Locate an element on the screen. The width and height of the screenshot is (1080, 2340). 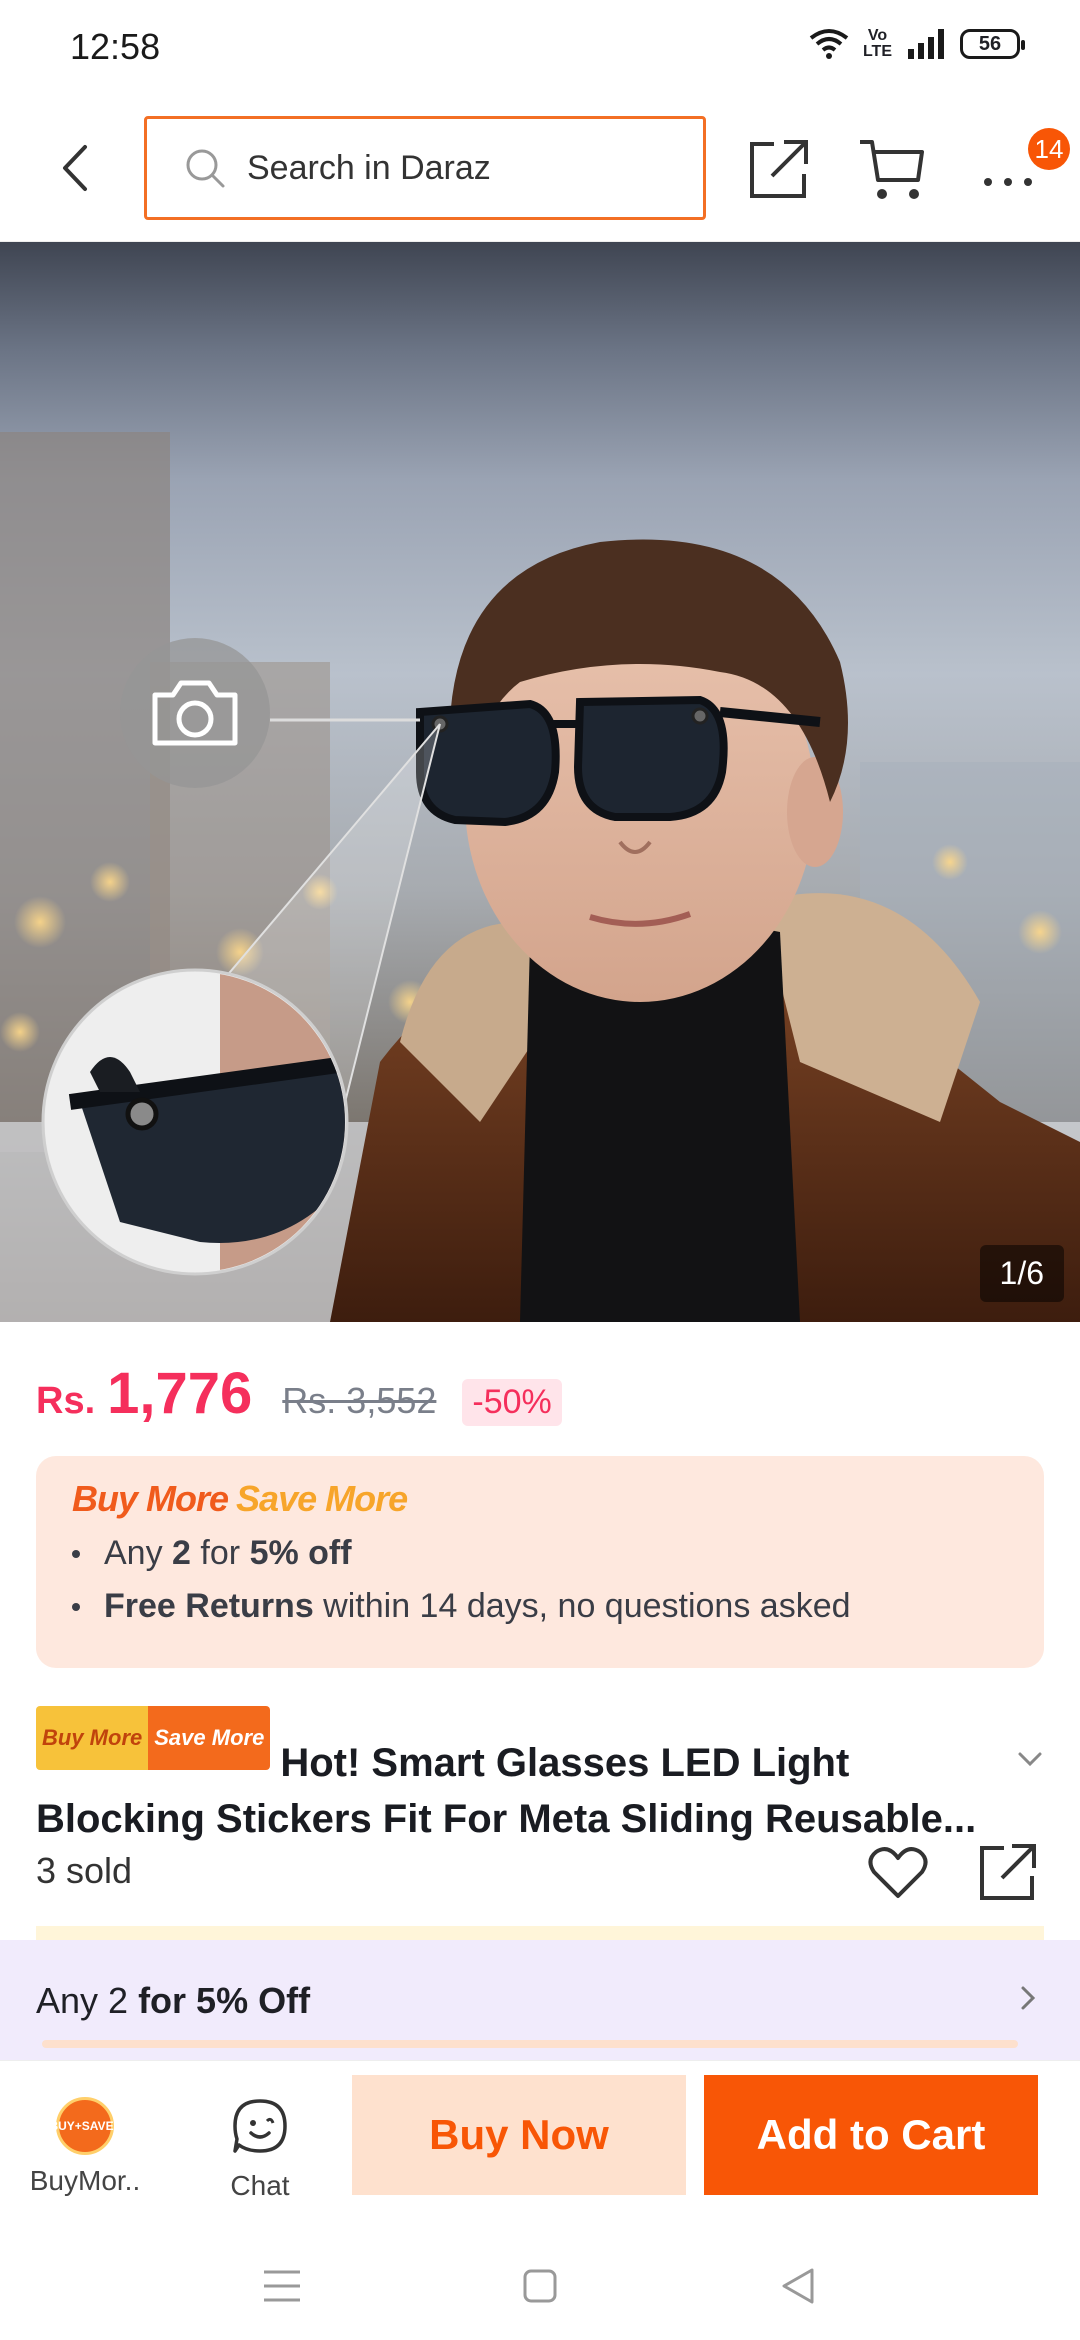
signal-icon is located at coordinates (926, 44).